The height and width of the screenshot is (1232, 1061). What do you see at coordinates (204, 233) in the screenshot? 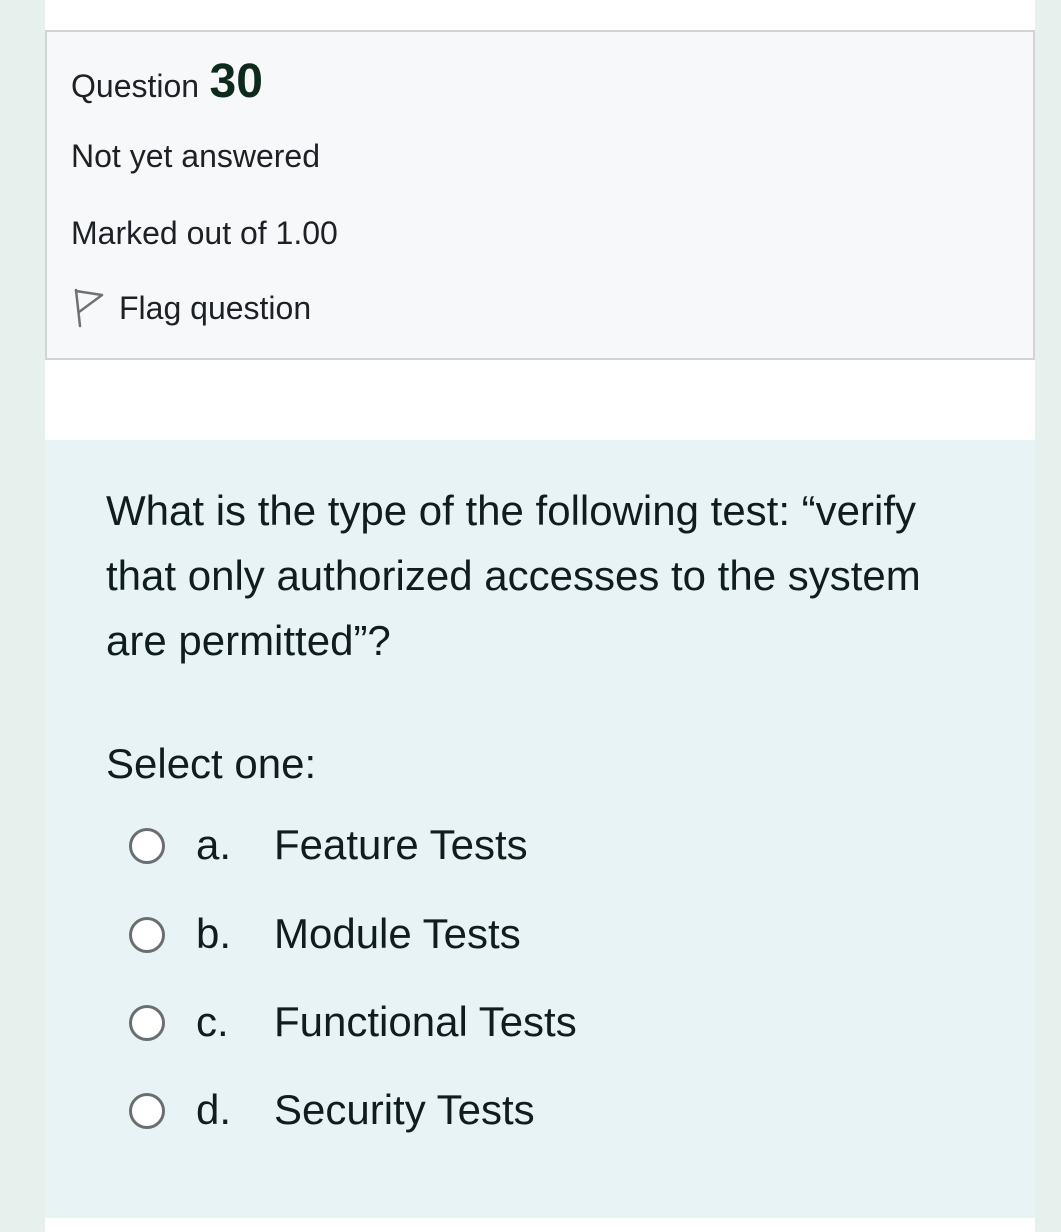
I see `question-grade: Marked out of 1.00` at bounding box center [204, 233].